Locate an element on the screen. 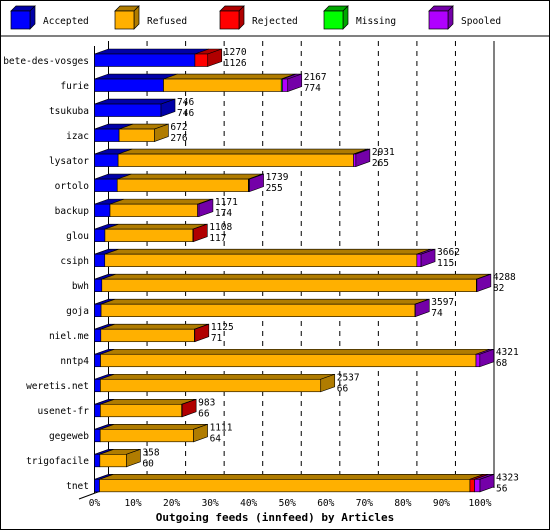  total-label: 2537 is located at coordinates (348, 377).